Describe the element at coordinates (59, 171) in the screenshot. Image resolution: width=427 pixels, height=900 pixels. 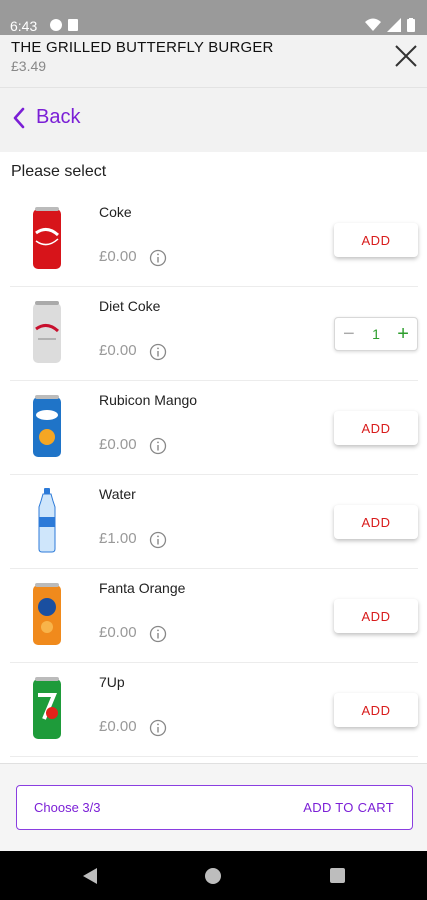
I see `selection-prompt: Please select` at that location.